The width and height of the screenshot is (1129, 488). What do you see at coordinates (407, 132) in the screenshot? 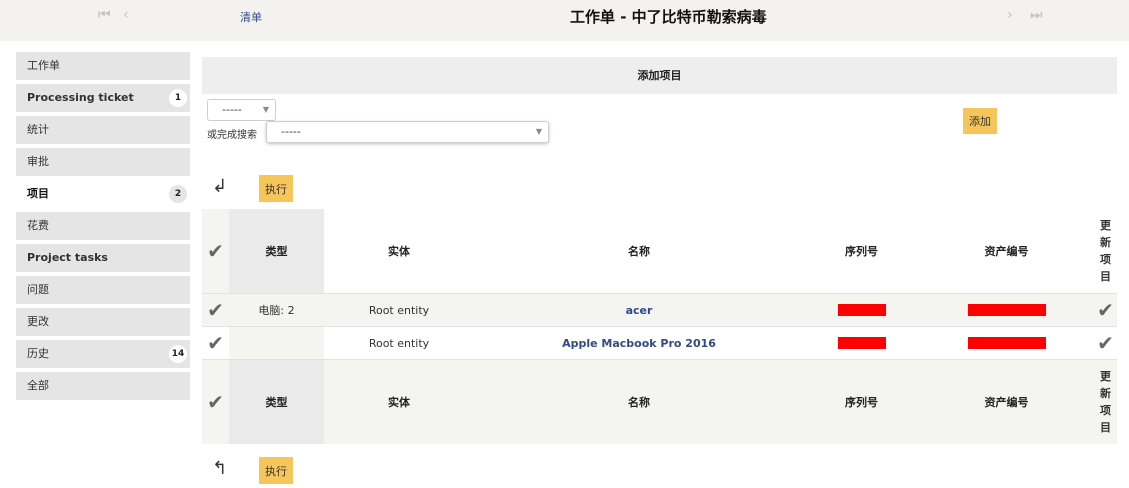
I see `item-search-select: ----- ▼` at bounding box center [407, 132].